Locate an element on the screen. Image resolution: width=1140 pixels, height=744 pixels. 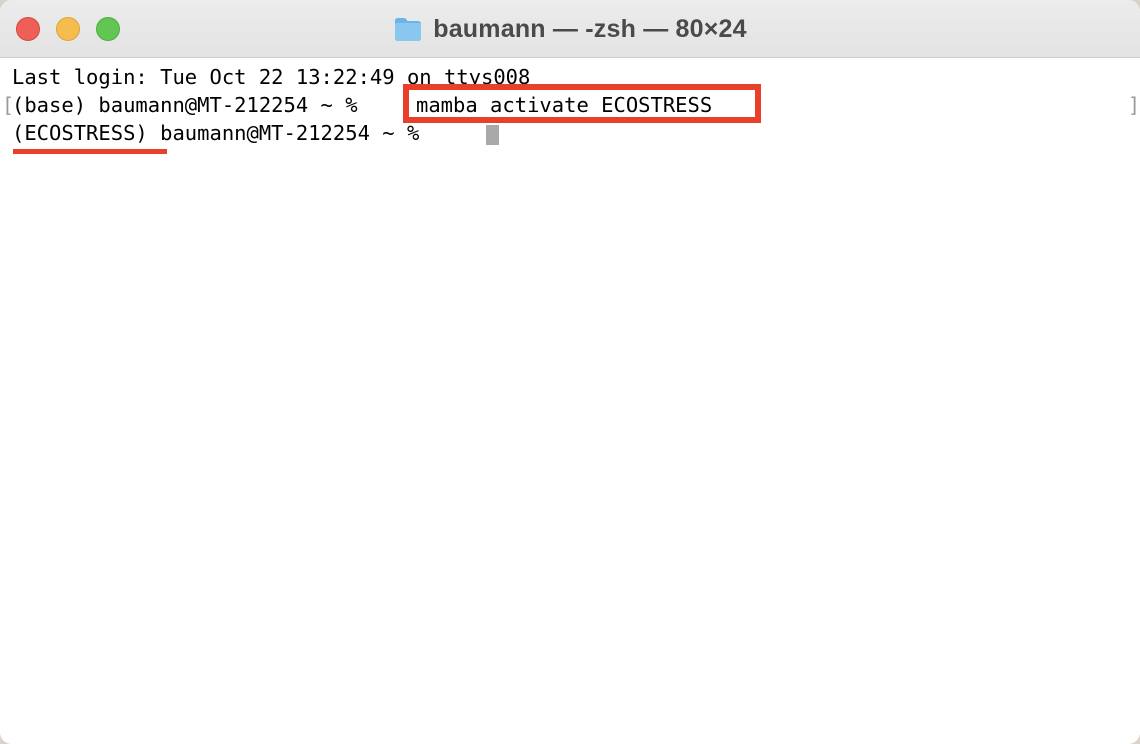
window-title: baumann — -zsh — 80×24 is located at coordinates (590, 28).